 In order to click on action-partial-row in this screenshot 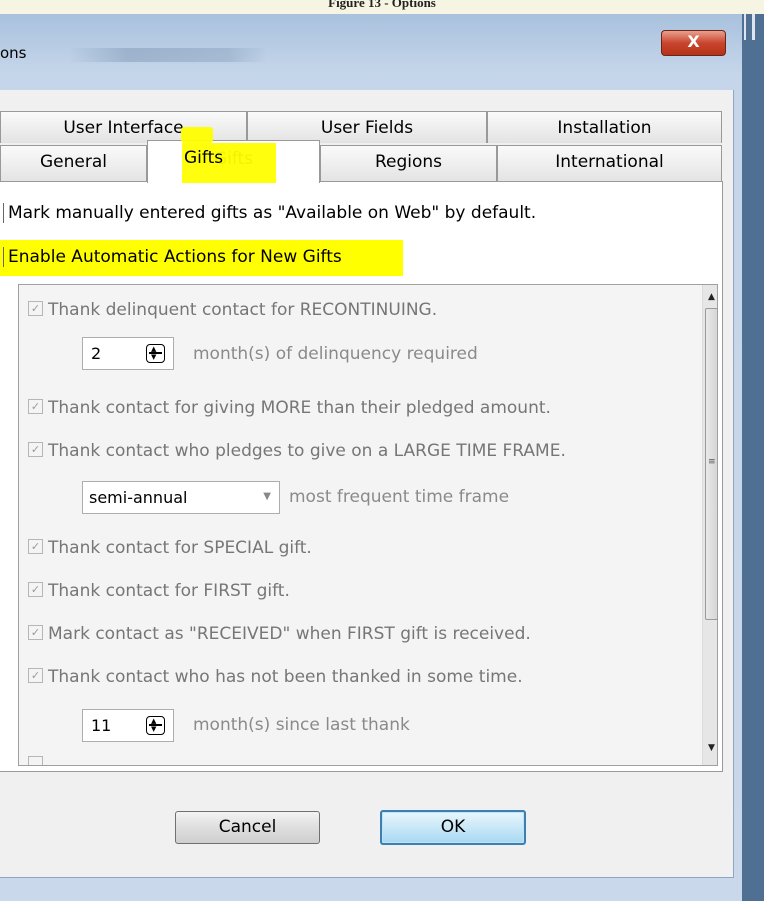, I will do `click(38, 760)`.